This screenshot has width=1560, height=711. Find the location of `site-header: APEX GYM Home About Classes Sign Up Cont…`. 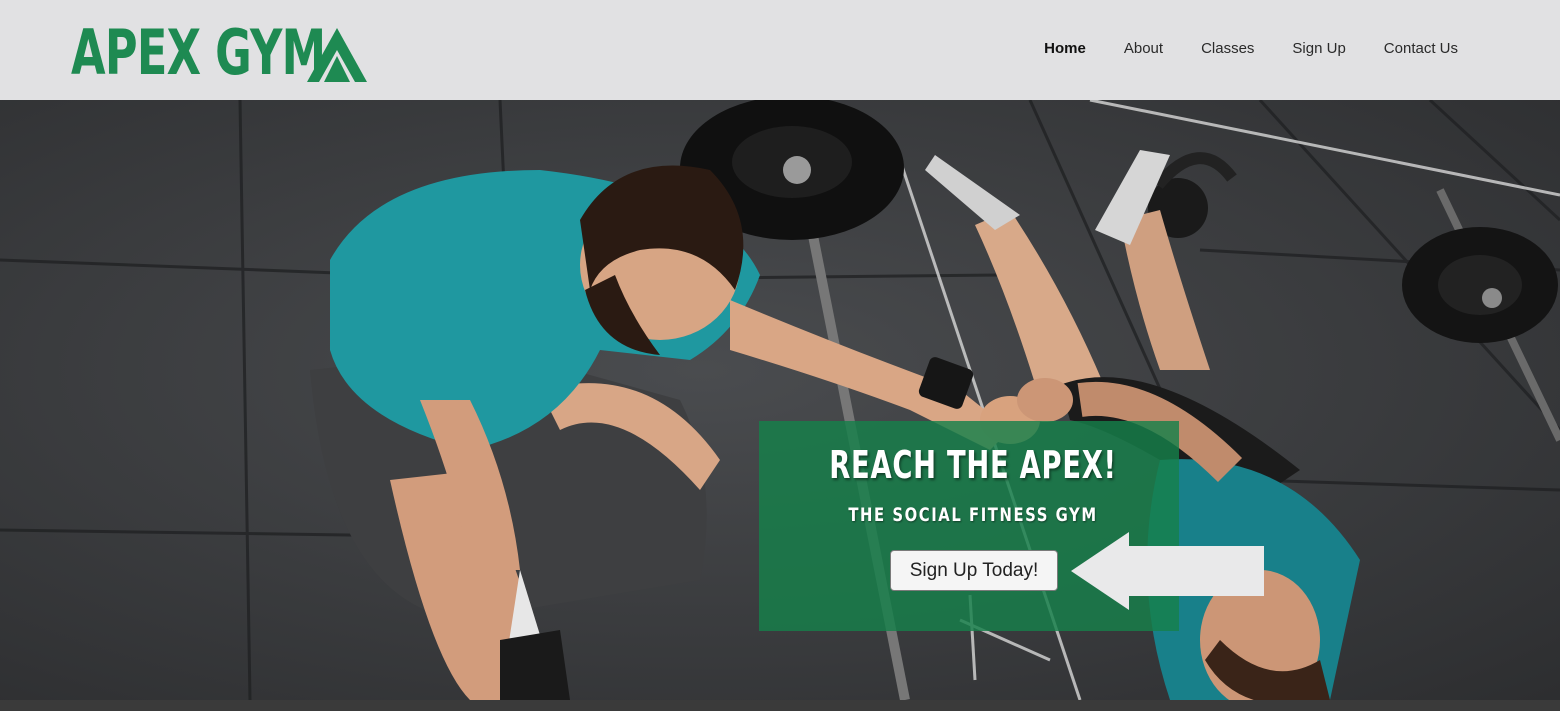

site-header: APEX GYM Home About Classes Sign Up Cont… is located at coordinates (780, 50).